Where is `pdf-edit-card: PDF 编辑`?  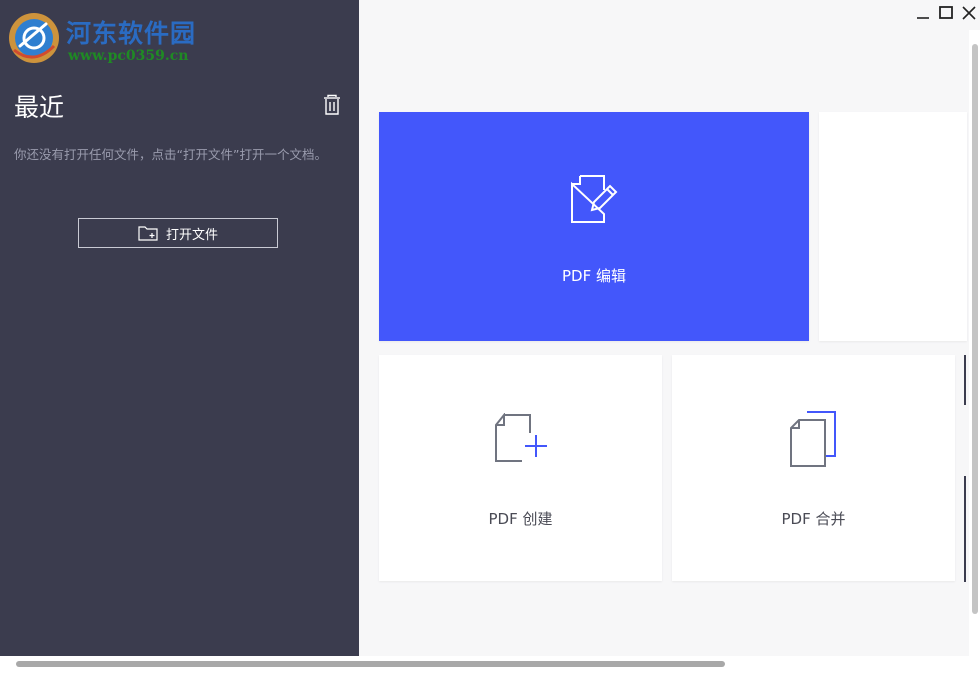
pdf-edit-card: PDF 编辑 is located at coordinates (594, 226).